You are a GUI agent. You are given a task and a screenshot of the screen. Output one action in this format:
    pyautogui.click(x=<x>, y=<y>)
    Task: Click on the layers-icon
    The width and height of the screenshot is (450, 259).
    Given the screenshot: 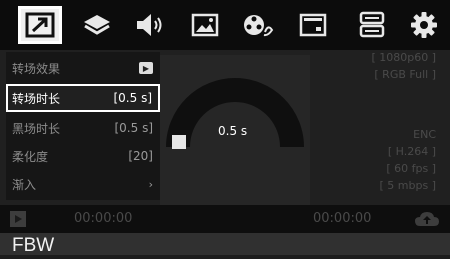 What is the action you would take?
    pyautogui.click(x=97, y=25)
    